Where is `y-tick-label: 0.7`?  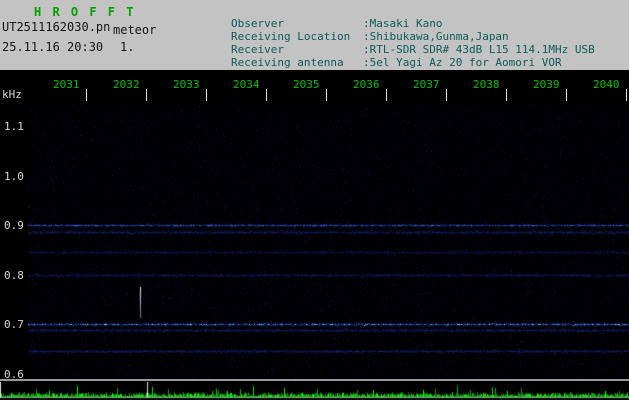
y-tick-label: 0.7 is located at coordinates (14, 324).